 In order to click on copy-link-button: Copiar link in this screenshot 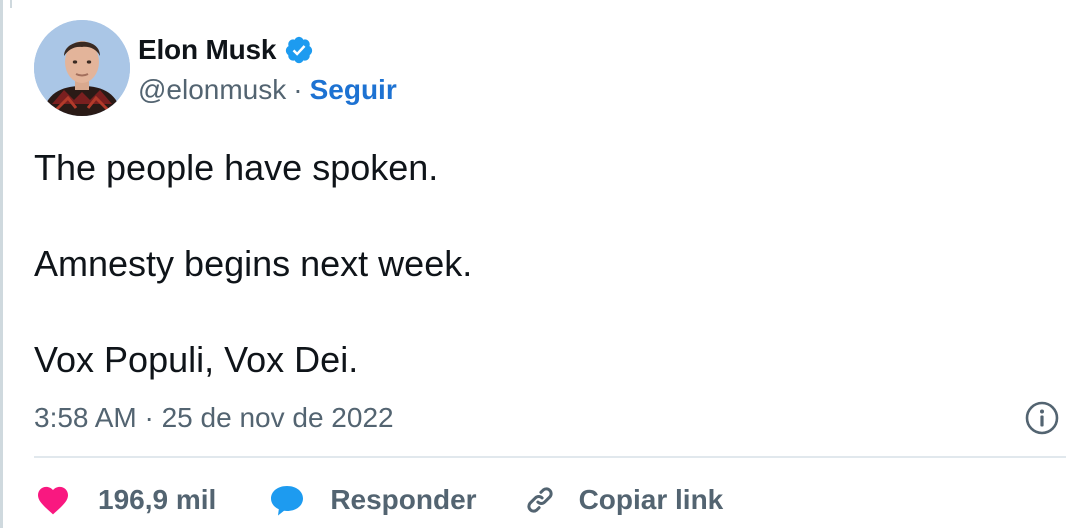, I will do `click(622, 500)`.